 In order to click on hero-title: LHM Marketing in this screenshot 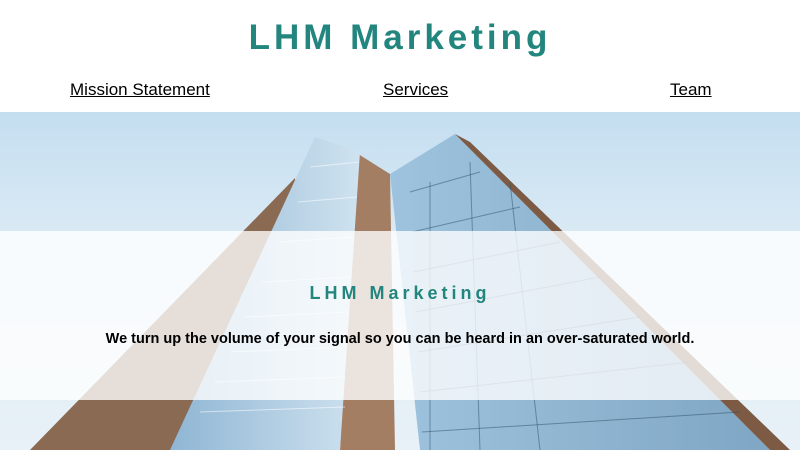, I will do `click(400, 293)`.